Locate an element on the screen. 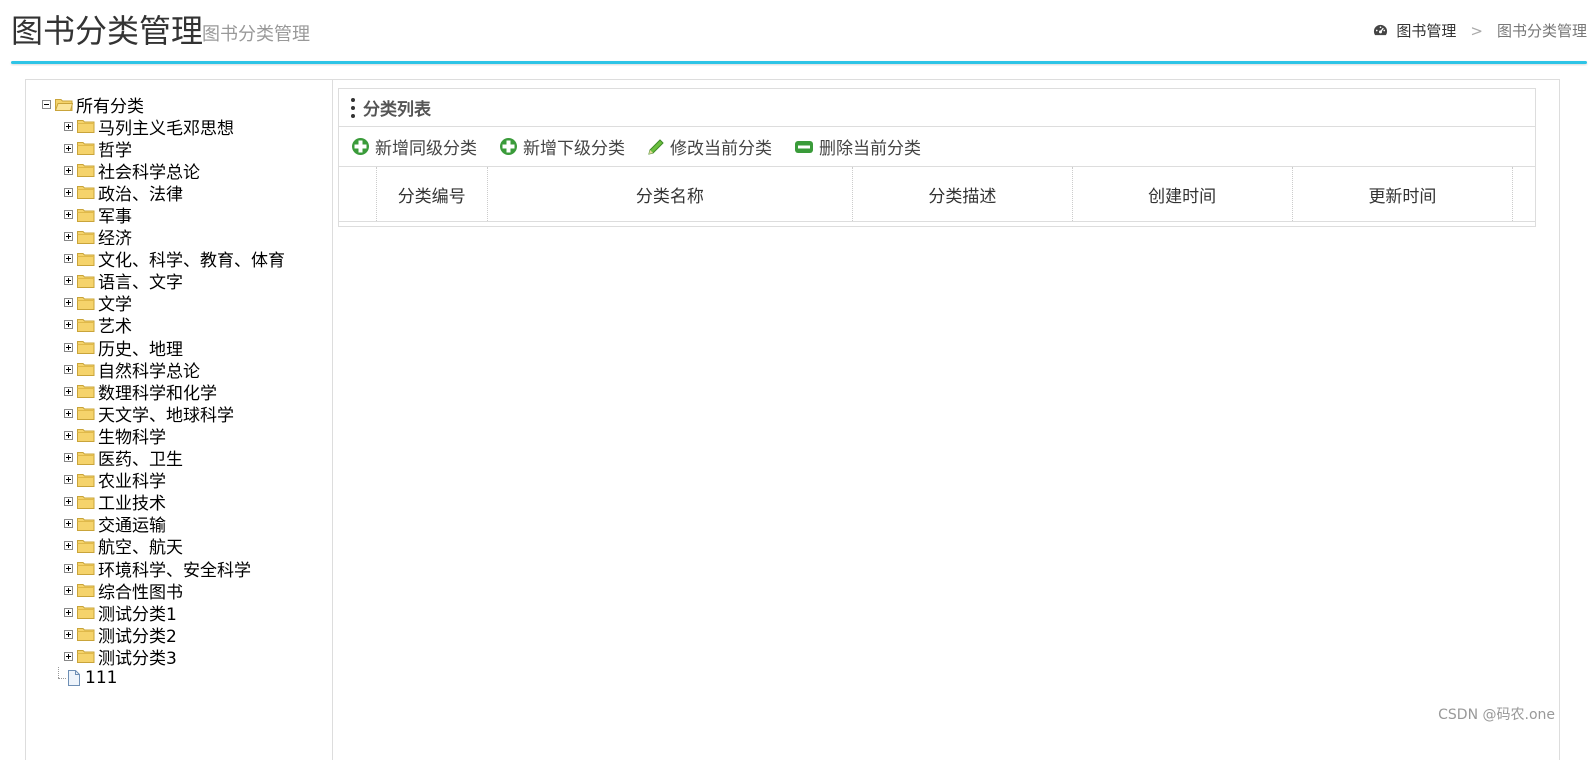 The image size is (1593, 760). dashboard-icon is located at coordinates (1381, 30).